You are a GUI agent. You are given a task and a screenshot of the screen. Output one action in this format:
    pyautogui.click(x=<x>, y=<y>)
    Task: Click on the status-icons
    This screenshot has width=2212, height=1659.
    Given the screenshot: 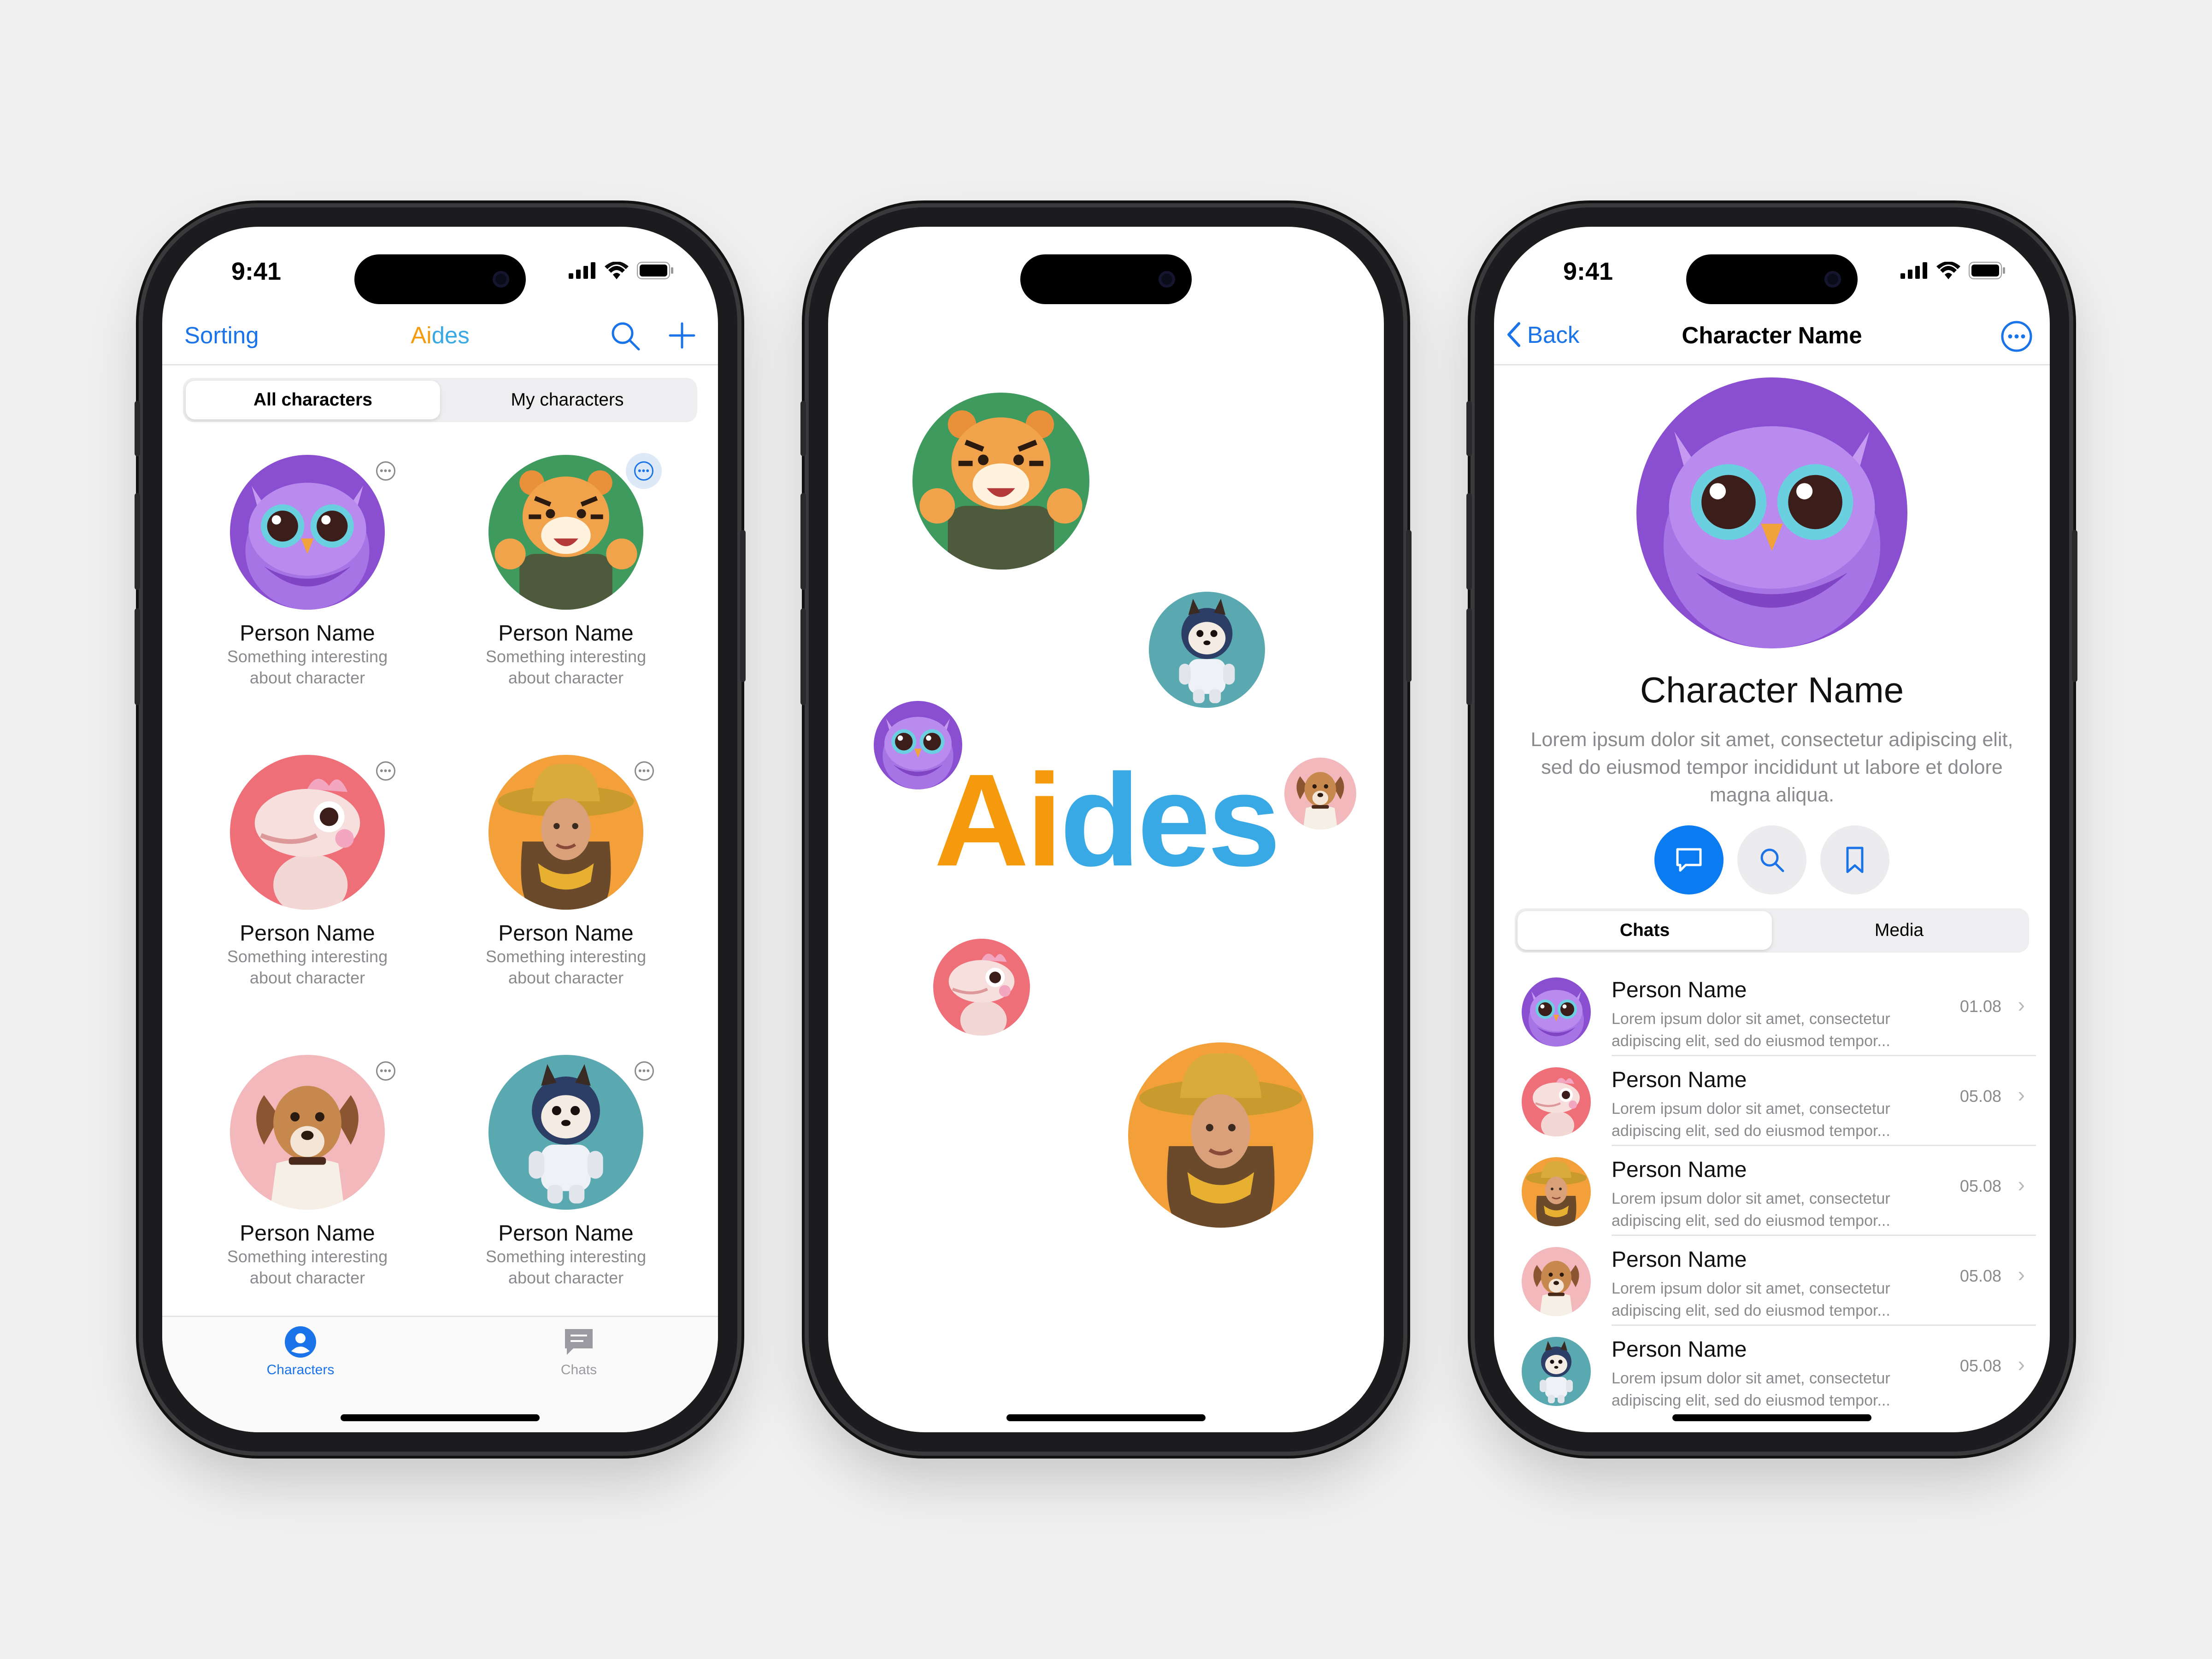 What is the action you would take?
    pyautogui.click(x=621, y=270)
    